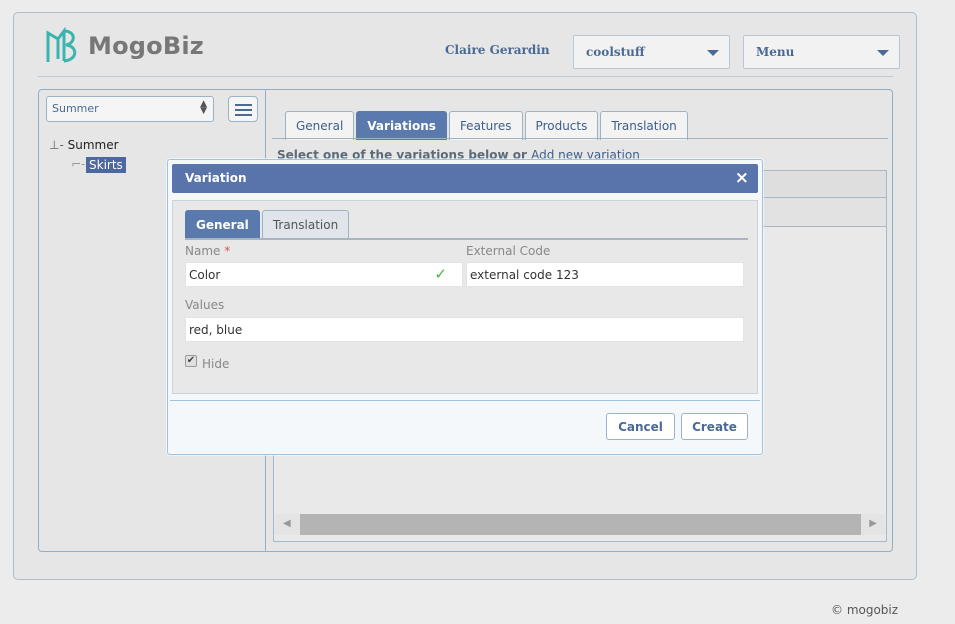 The image size is (955, 624). I want to click on tab-features: Features, so click(485, 125).